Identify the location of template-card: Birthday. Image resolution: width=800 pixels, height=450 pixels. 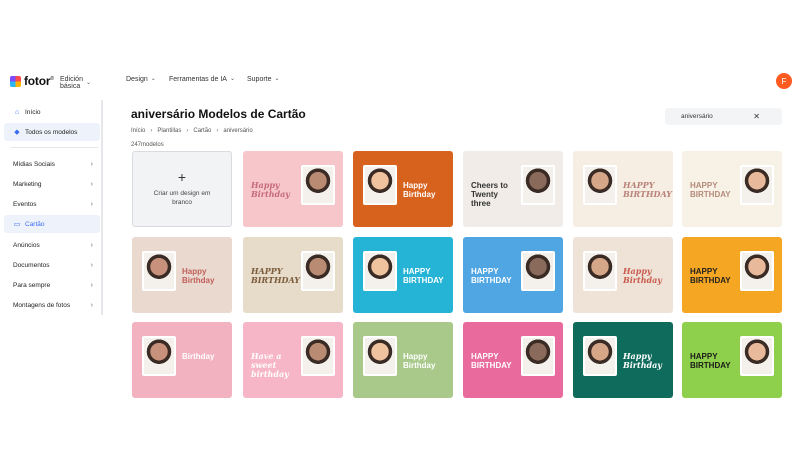
(182, 360).